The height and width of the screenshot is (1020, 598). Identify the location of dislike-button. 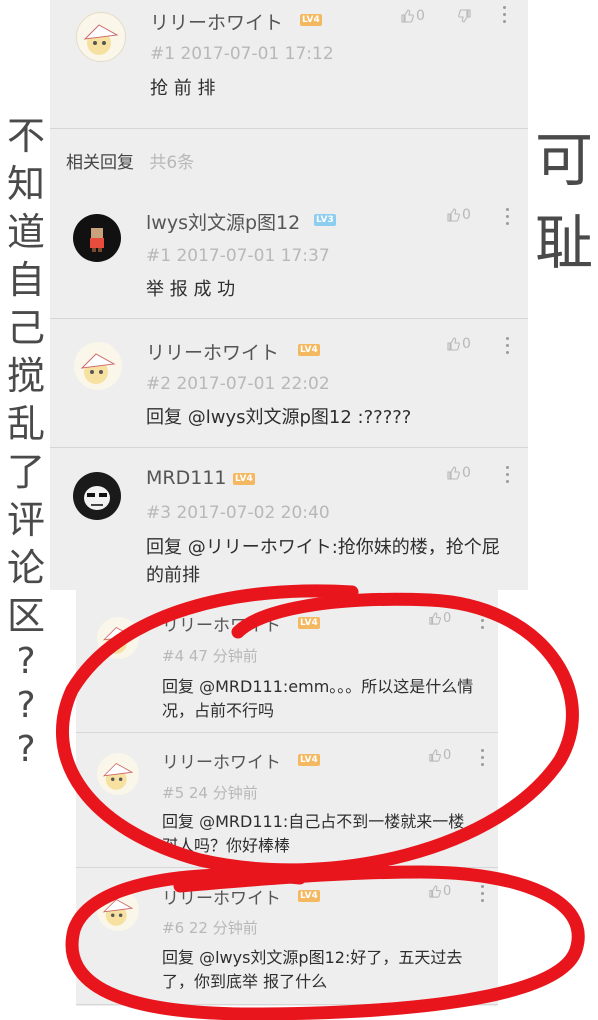
(466, 16).